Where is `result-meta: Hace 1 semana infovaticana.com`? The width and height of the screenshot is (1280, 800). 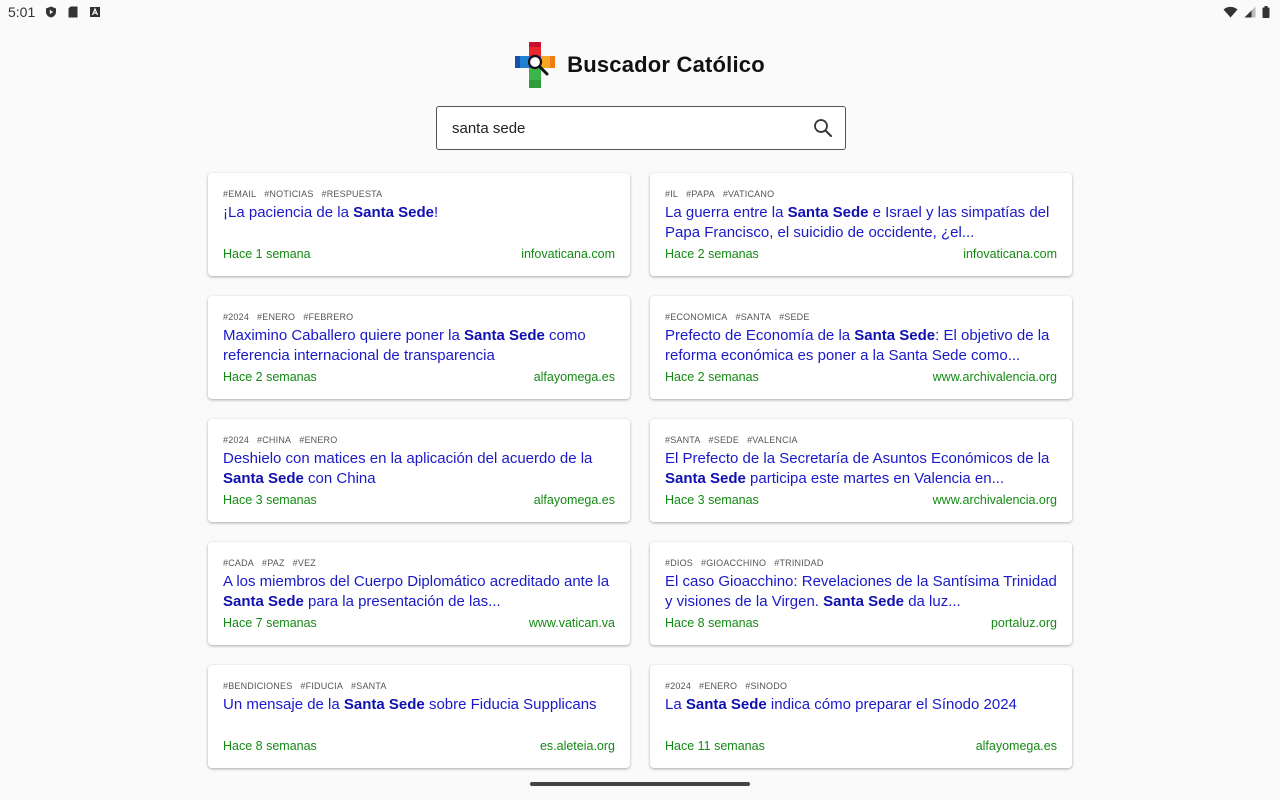
result-meta: Hace 1 semana infovaticana.com is located at coordinates (419, 254).